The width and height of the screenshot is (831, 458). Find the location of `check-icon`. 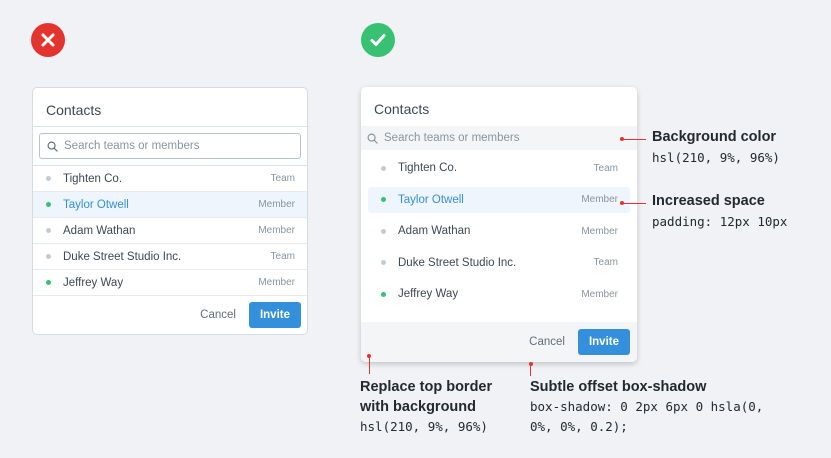

check-icon is located at coordinates (378, 40).